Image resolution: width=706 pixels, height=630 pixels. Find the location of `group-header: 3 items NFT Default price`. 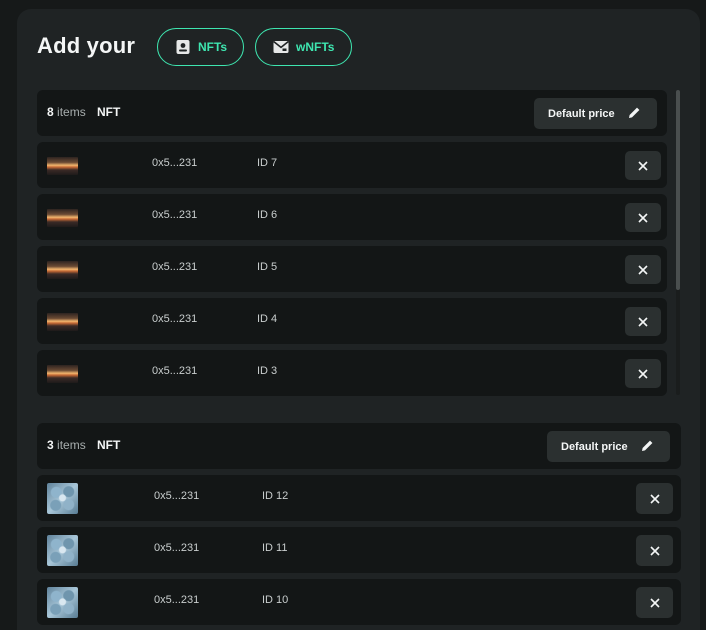

group-header: 3 items NFT Default price is located at coordinates (359, 446).